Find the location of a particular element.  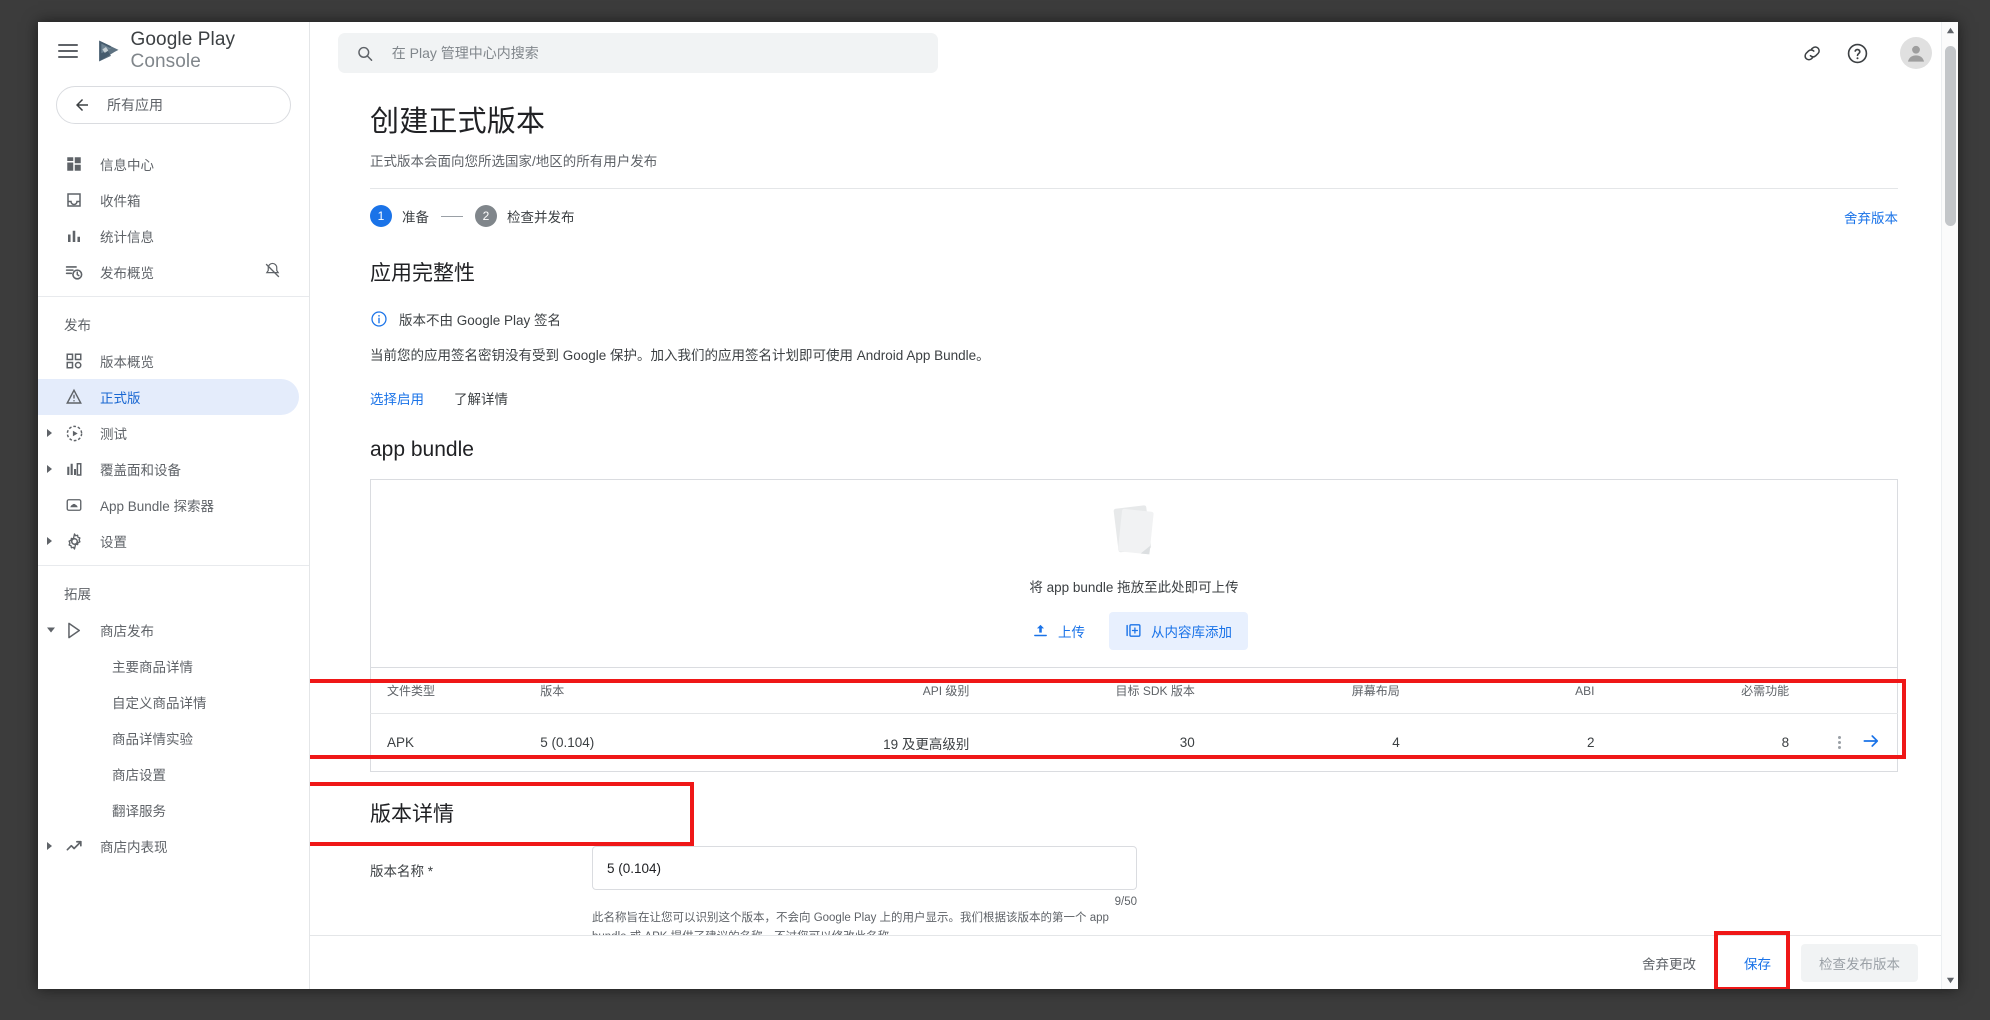

sidebar-item-main-store-listing: 主要商品详情 is located at coordinates (168, 666).